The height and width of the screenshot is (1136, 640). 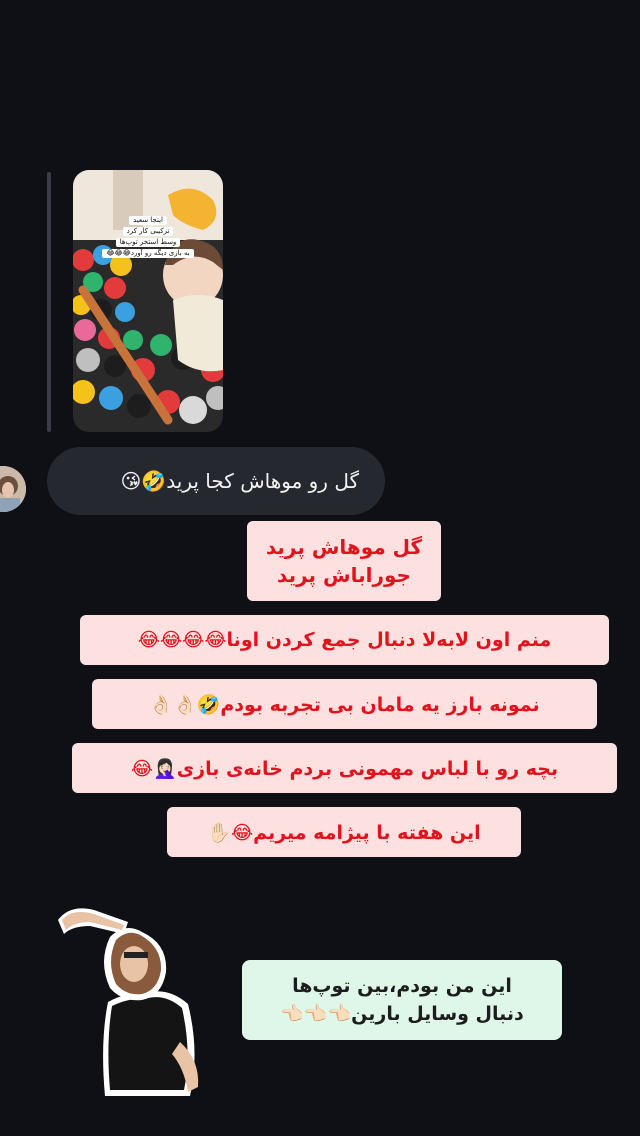 What do you see at coordinates (148, 231) in the screenshot?
I see `caption-line: ترکیبی کار کرد` at bounding box center [148, 231].